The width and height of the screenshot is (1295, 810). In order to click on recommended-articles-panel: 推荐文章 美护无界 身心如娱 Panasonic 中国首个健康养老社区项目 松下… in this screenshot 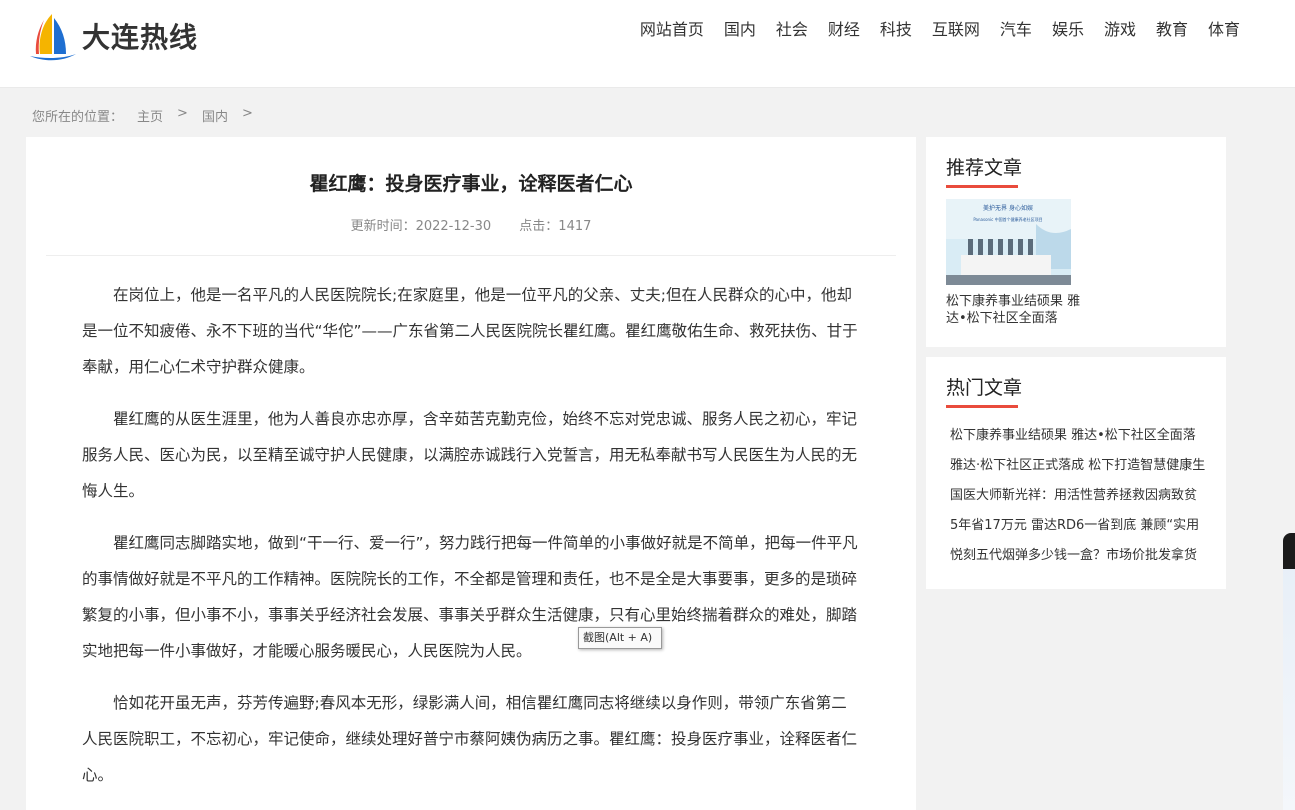, I will do `click(1076, 242)`.